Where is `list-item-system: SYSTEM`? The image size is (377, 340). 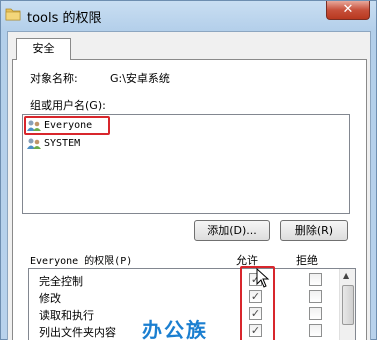
list-item-system: SYSTEM is located at coordinates (53, 143).